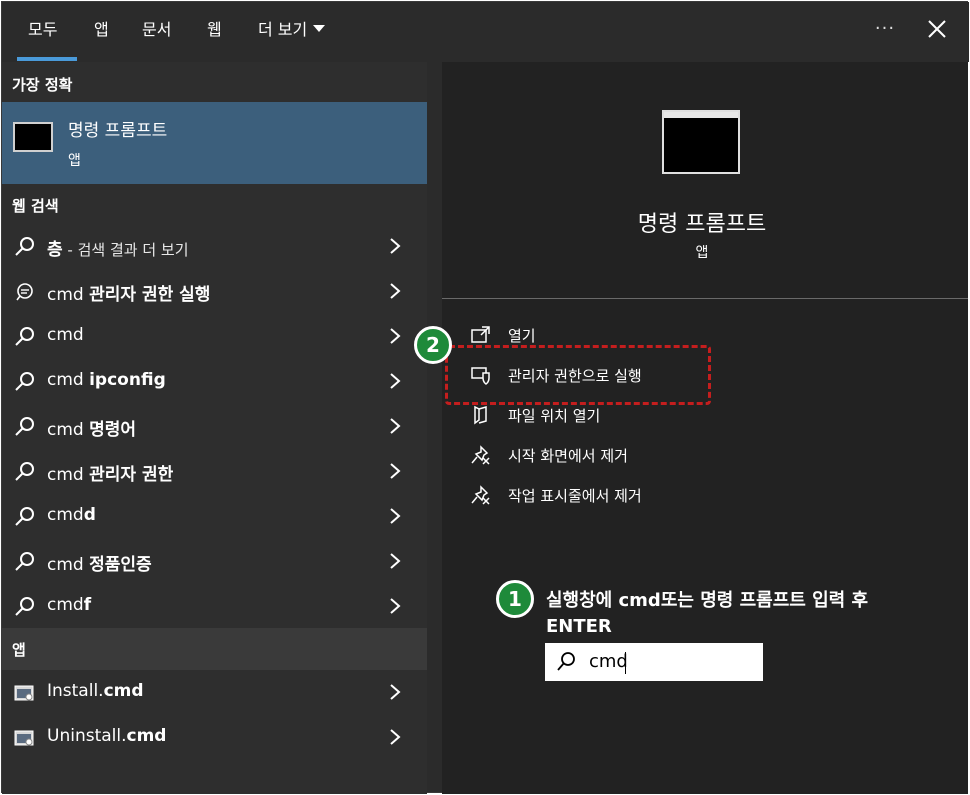  What do you see at coordinates (125, 250) in the screenshot?
I see `result-suffix: - 검색 결과 더 보기` at bounding box center [125, 250].